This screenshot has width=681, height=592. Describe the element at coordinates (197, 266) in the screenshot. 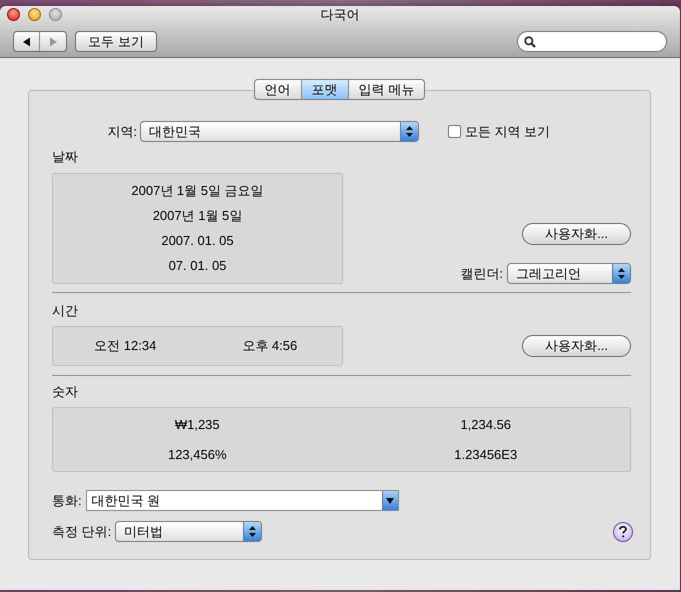

I see `date-sample: 07. 01. 05` at that location.